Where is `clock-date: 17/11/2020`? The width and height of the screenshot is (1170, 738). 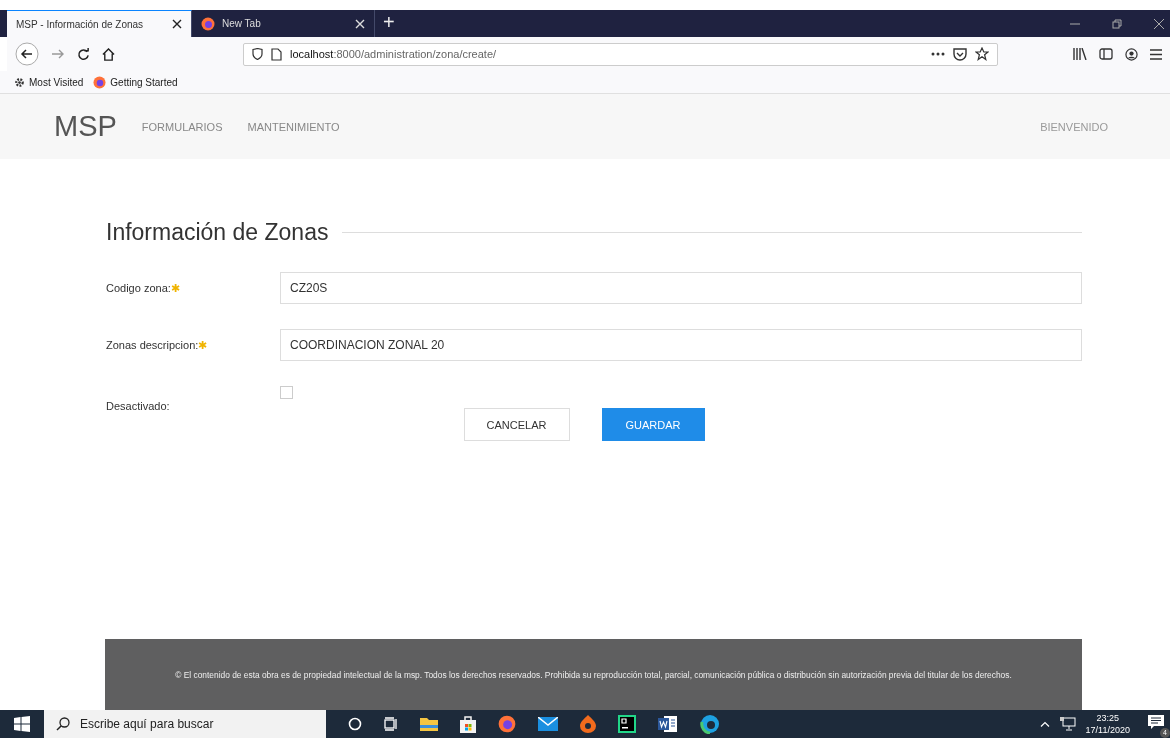
clock-date: 17/11/2020 is located at coordinates (1107, 730).